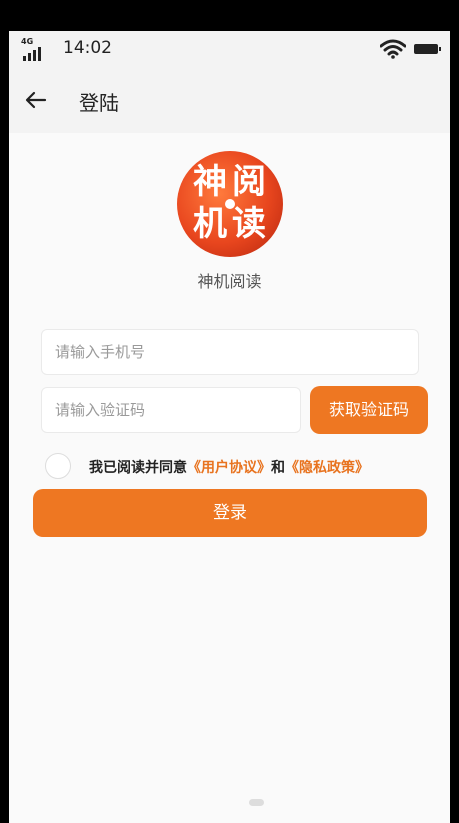  I want to click on user-agreement-link: 《用户协议》, so click(229, 468).